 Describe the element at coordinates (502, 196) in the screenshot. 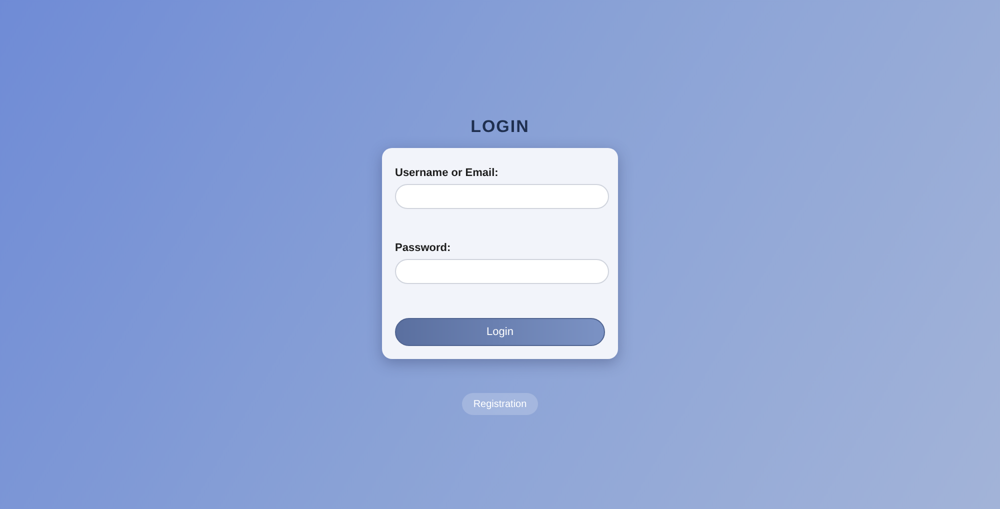

I see `username-field` at that location.